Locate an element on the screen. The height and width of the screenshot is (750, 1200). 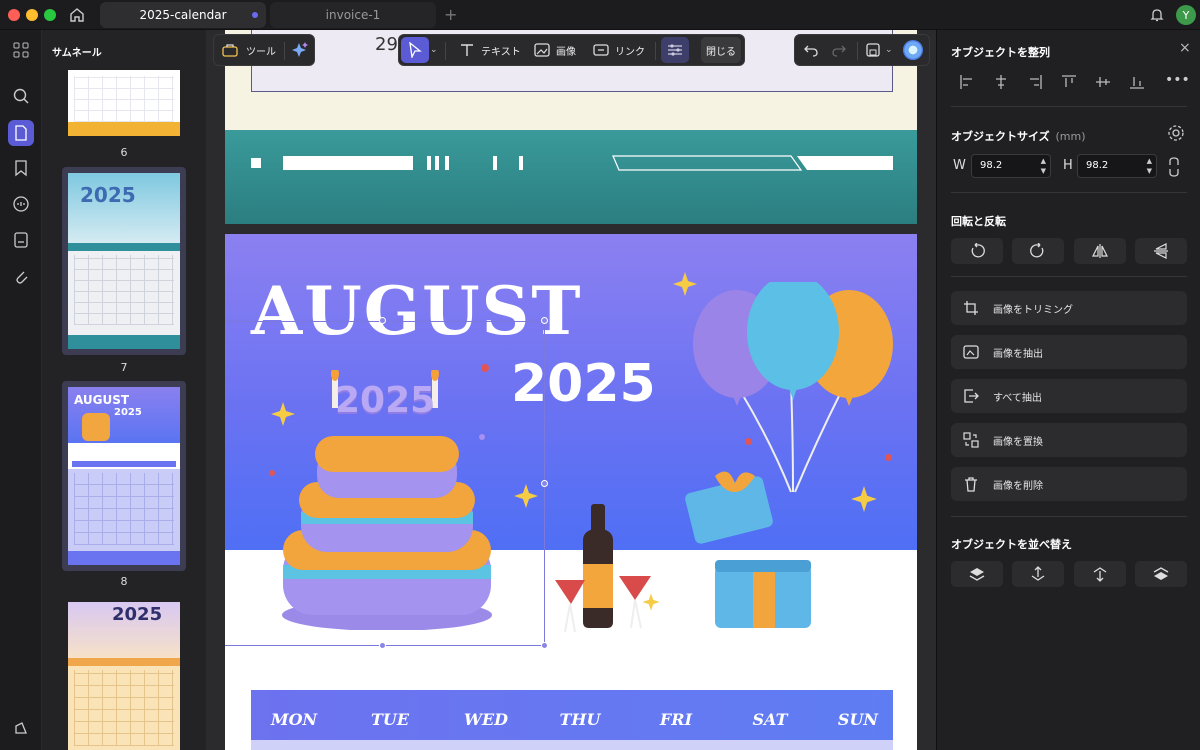
gift-box-image is located at coordinates (748, 549).